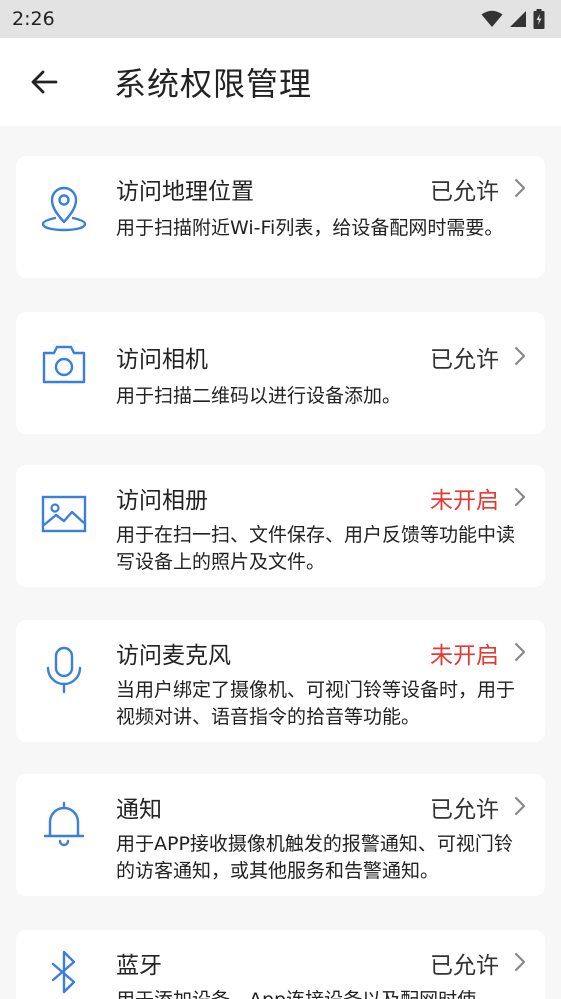  What do you see at coordinates (316, 548) in the screenshot?
I see `permission-description: 用于在扫一扫、文件保存、用户反馈等功能中读写设备上的照片及文件。` at bounding box center [316, 548].